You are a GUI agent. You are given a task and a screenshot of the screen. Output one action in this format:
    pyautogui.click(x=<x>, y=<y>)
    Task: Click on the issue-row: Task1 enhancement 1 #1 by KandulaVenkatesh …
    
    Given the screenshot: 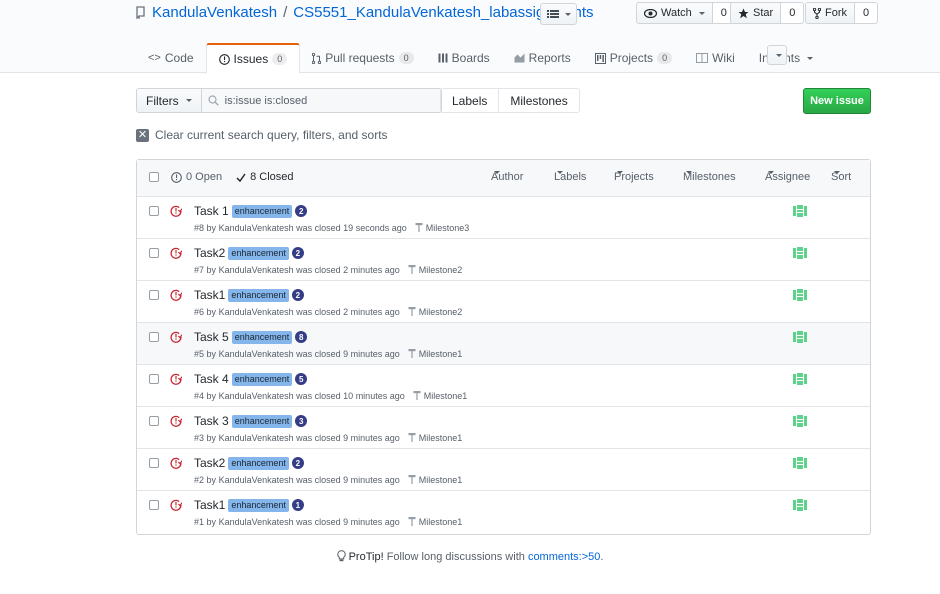 What is the action you would take?
    pyautogui.click(x=503, y=512)
    